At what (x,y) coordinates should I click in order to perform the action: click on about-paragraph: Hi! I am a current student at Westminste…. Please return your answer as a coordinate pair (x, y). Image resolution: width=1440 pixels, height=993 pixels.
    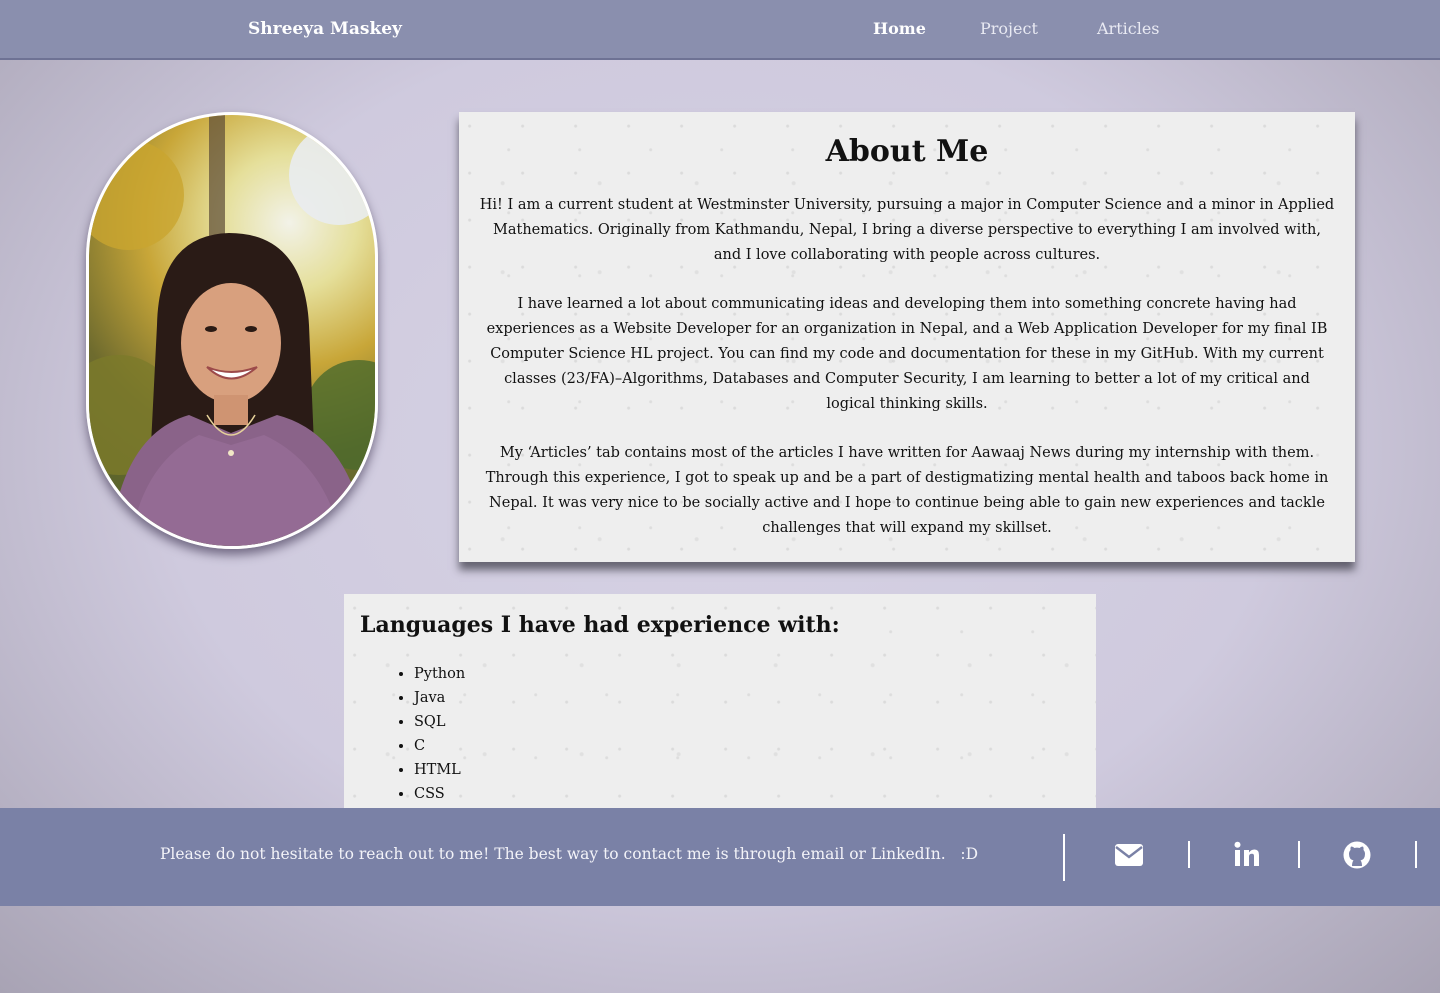
    Looking at the image, I should click on (907, 230).